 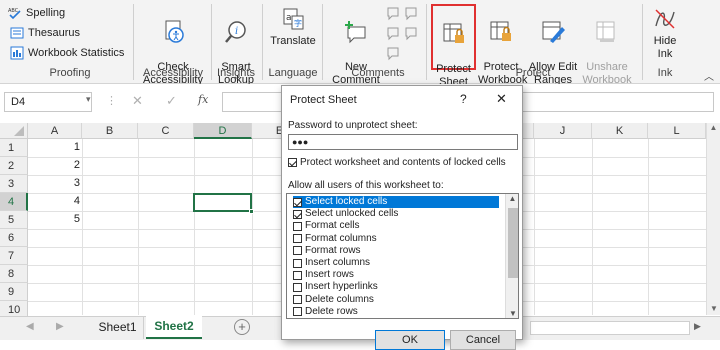 I want to click on accessibility-icon, so click(x=174, y=31).